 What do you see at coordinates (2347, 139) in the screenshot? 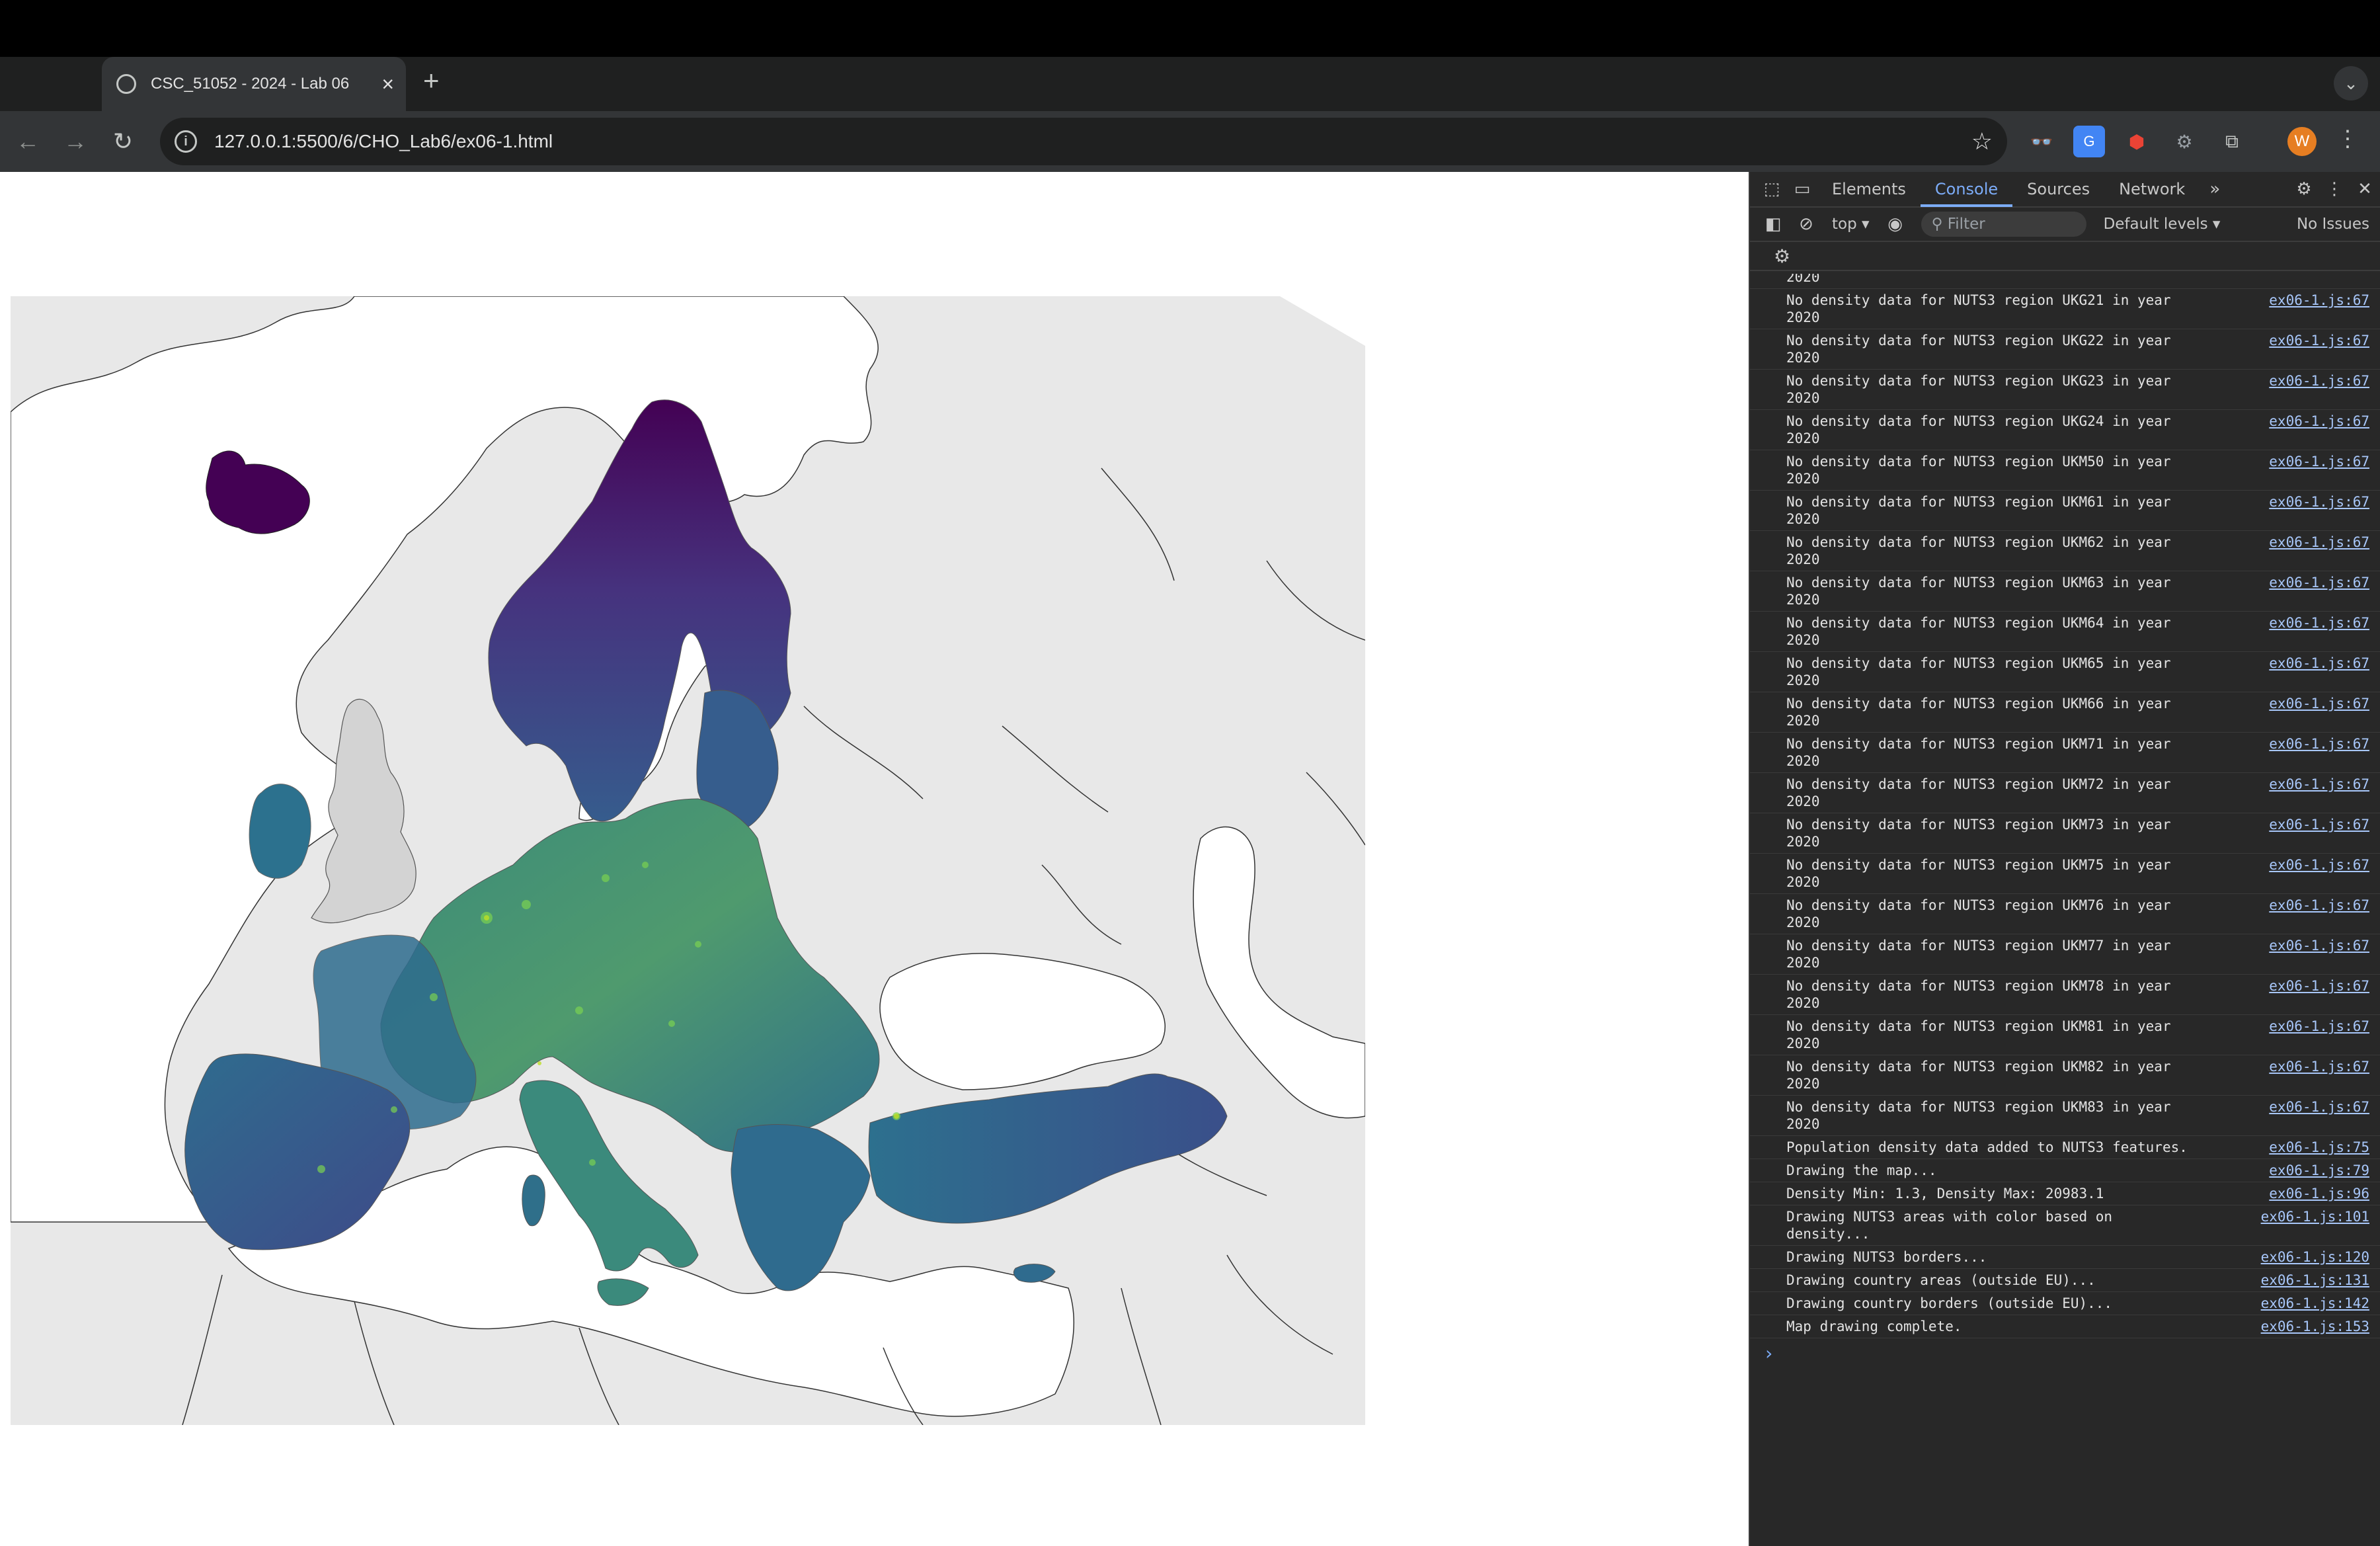
I see `browser-menu-icon: ⋮` at bounding box center [2347, 139].